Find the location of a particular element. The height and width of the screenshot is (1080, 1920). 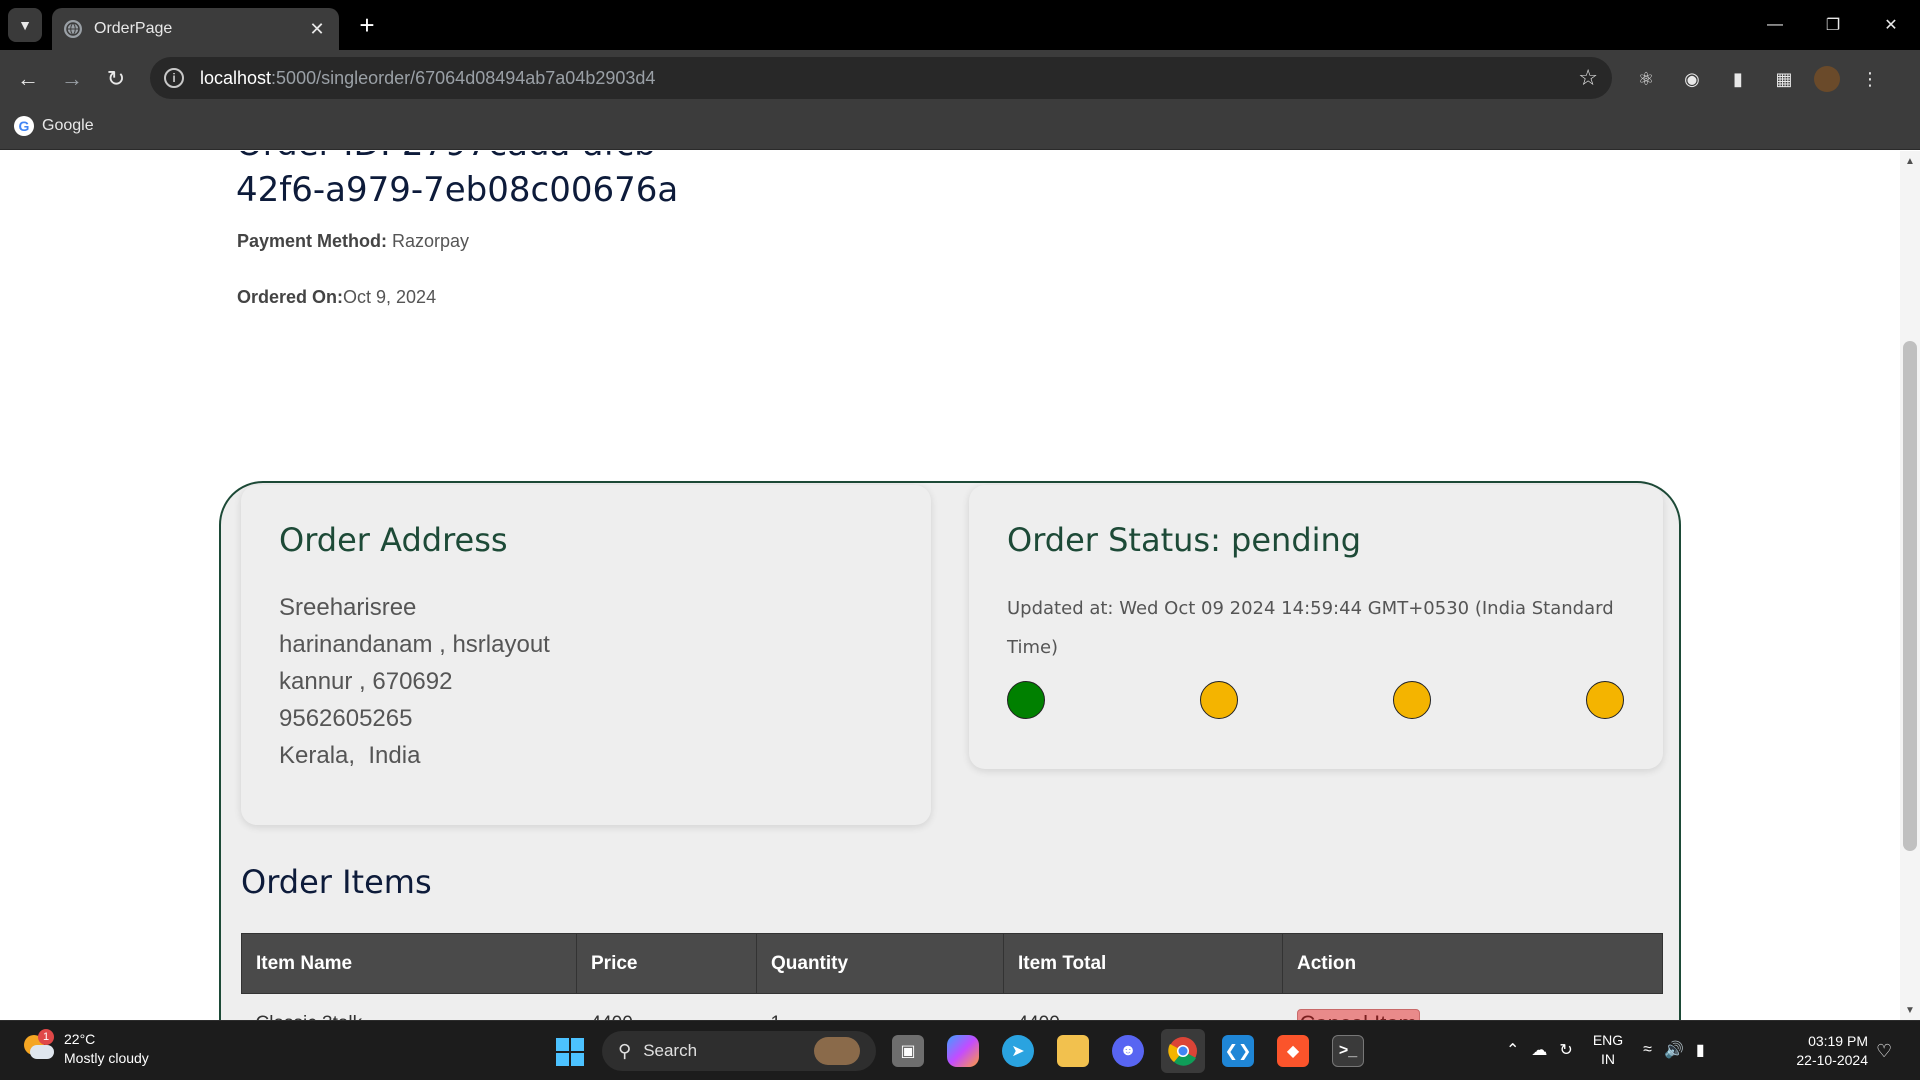

chrome-icon is located at coordinates (1183, 1051).